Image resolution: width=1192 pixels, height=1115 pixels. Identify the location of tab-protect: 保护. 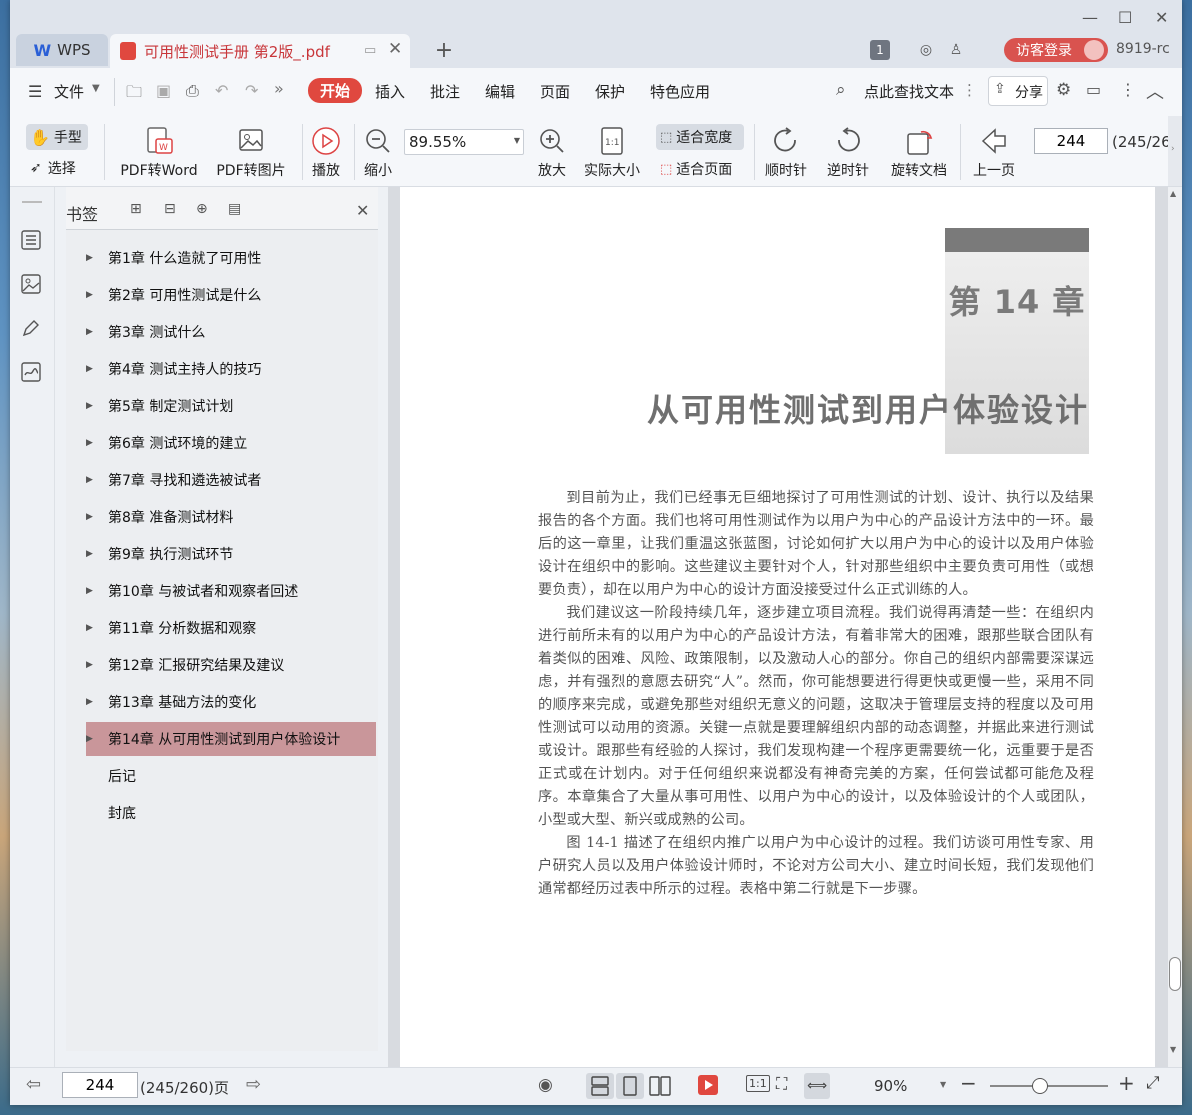
(610, 91).